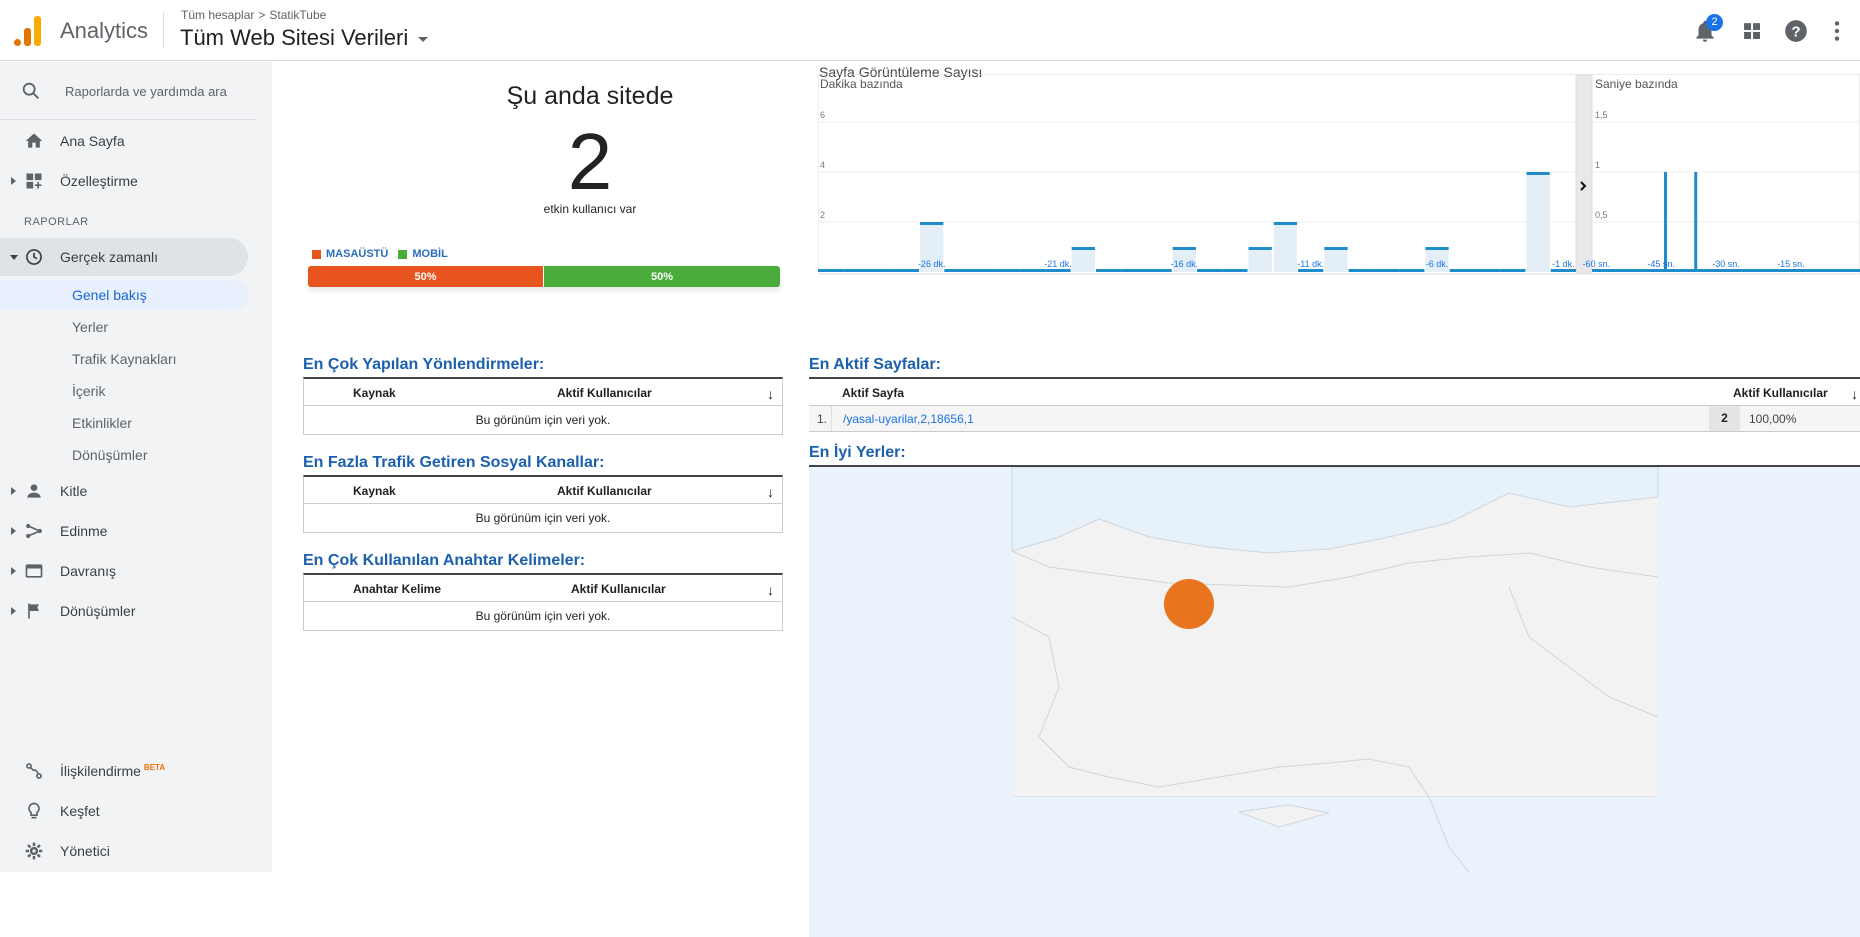 The image size is (1860, 937). Describe the element at coordinates (13, 531) in the screenshot. I see `expand-arrow-icon` at that location.